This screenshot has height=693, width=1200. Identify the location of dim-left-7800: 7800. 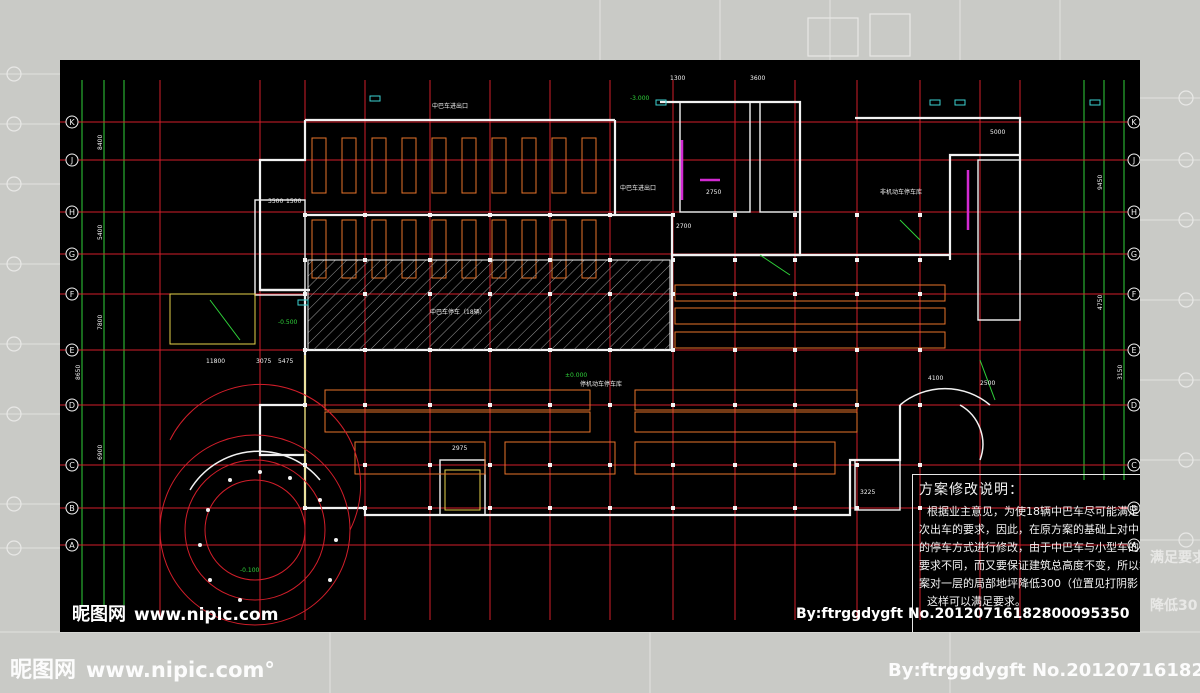
(100, 322).